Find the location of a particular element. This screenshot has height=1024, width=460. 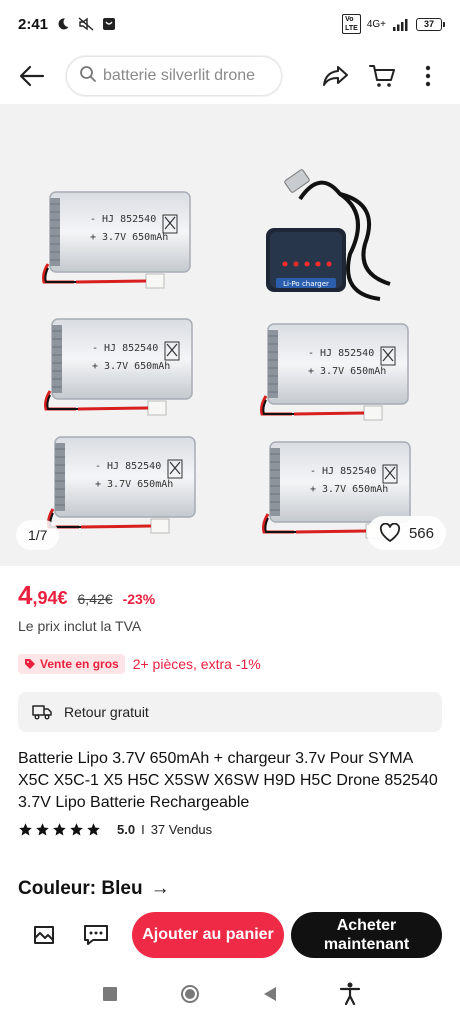

cart-icon is located at coordinates (382, 76).